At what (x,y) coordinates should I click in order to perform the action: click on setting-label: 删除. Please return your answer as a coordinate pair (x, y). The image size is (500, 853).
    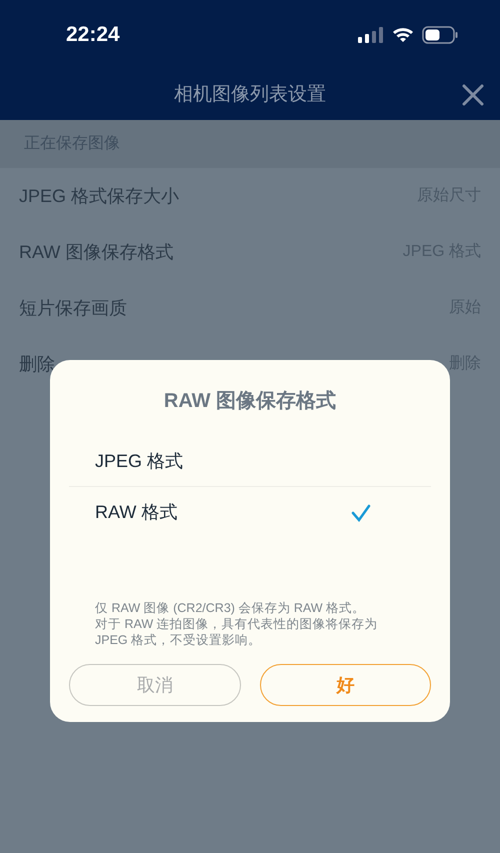
    Looking at the image, I should click on (37, 364).